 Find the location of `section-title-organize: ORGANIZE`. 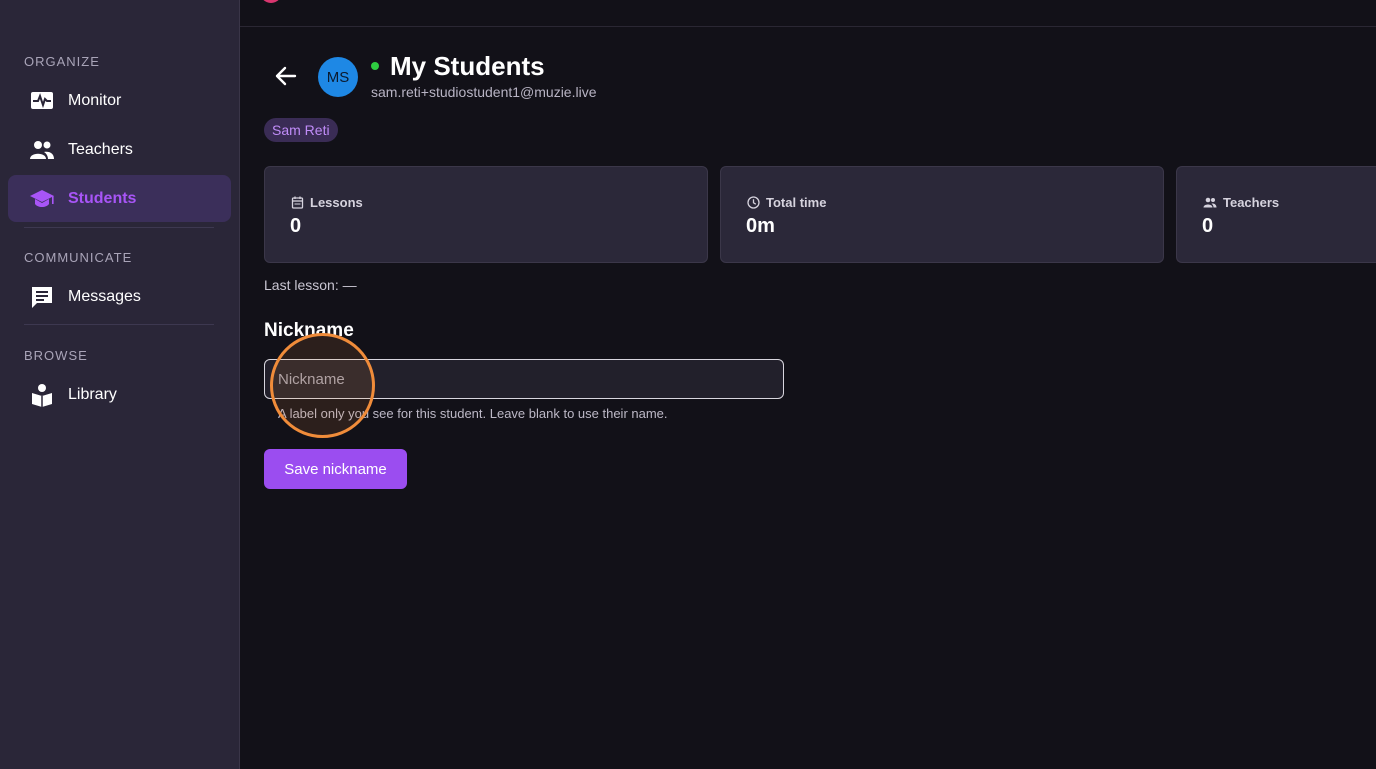

section-title-organize: ORGANIZE is located at coordinates (62, 61).